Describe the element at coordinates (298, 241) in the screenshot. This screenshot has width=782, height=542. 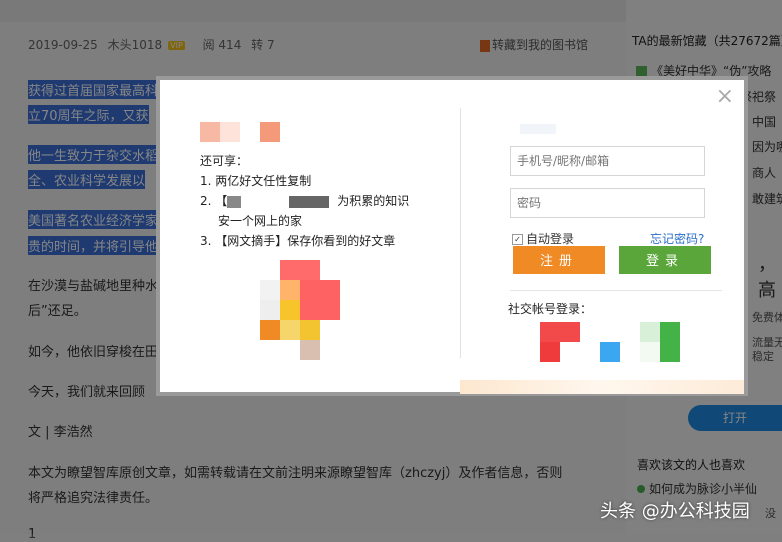
I see `perk-item: 3. 【网文摘手】保存你看到的好文章` at that location.